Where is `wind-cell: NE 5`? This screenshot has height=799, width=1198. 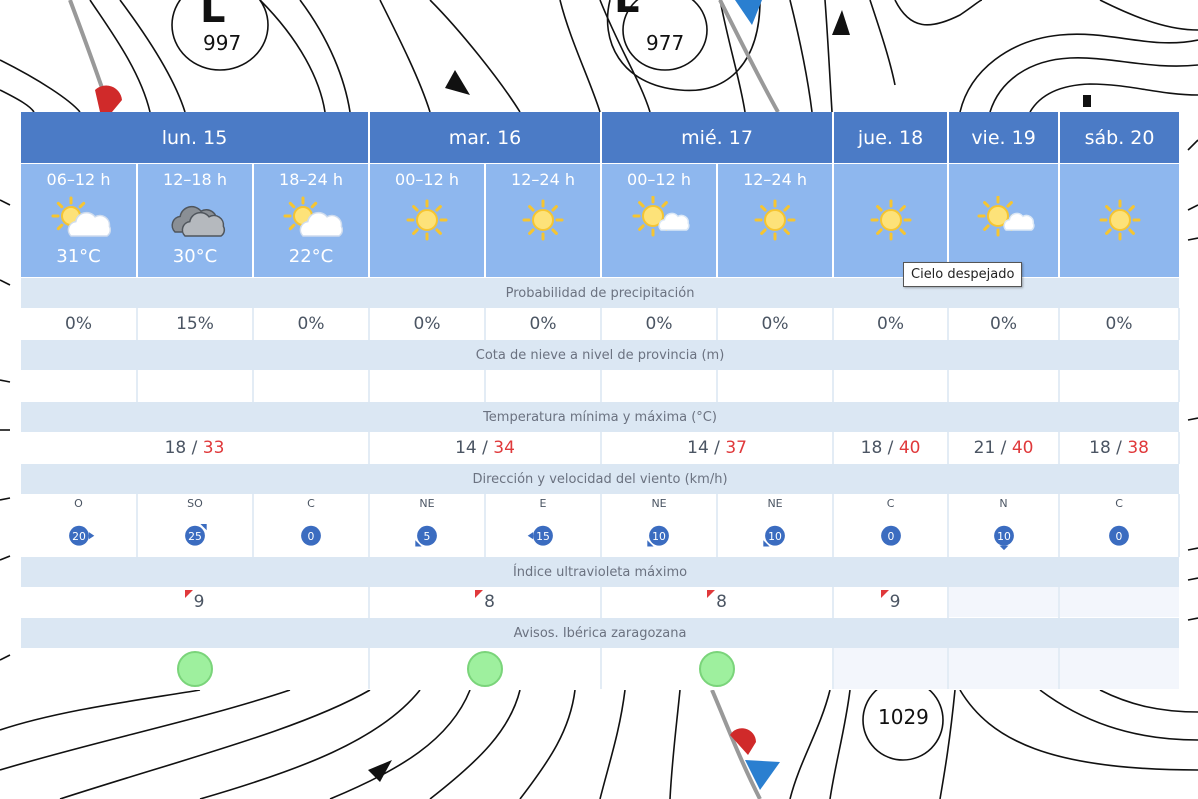
wind-cell: NE 5 is located at coordinates (428, 525).